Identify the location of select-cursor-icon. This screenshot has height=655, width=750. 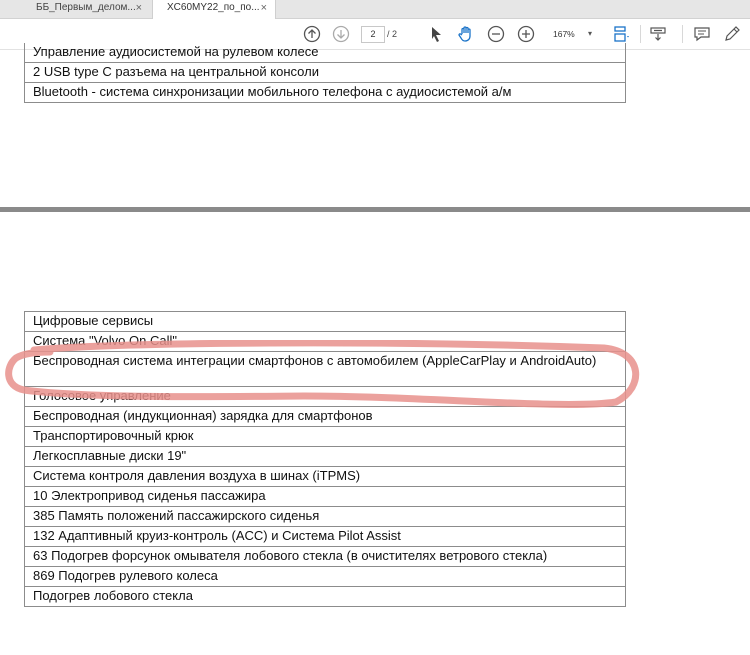
(436, 34).